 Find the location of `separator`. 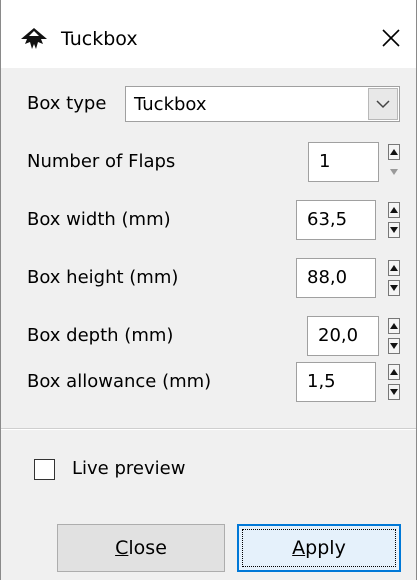

separator is located at coordinates (208, 429).